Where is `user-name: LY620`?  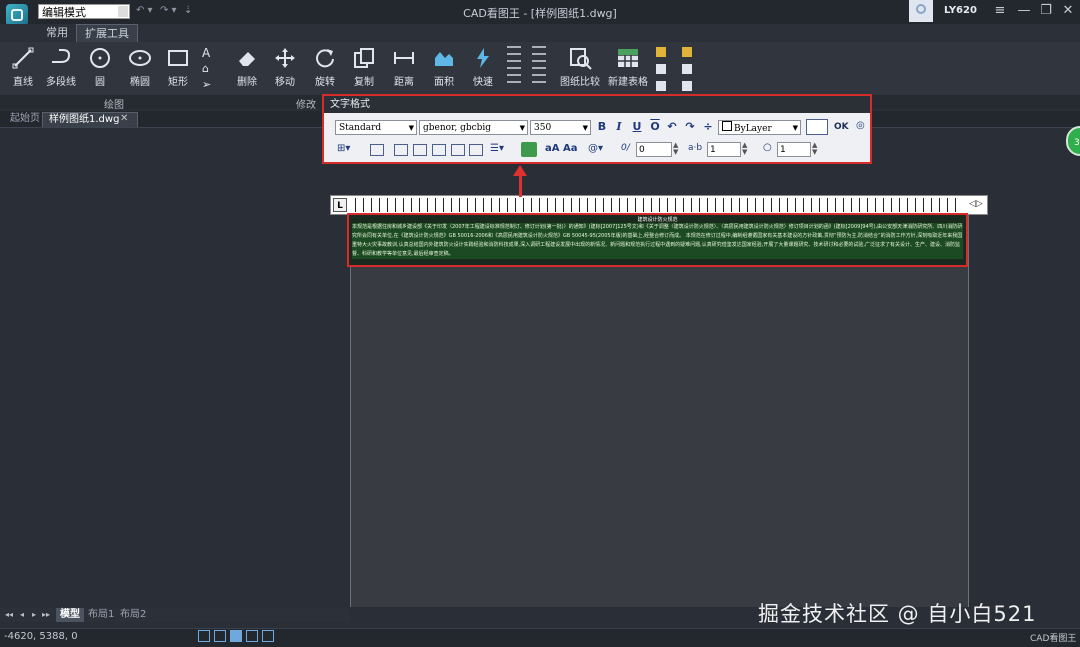 user-name: LY620 is located at coordinates (960, 10).